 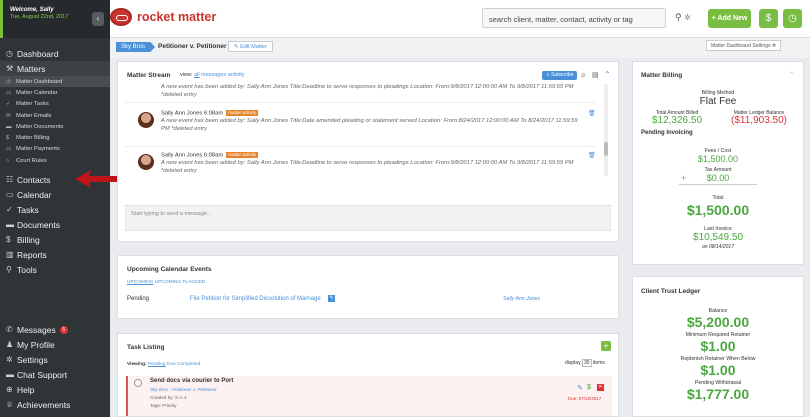 What do you see at coordinates (213, 75) in the screenshot?
I see `filter-messages: messages` at bounding box center [213, 75].